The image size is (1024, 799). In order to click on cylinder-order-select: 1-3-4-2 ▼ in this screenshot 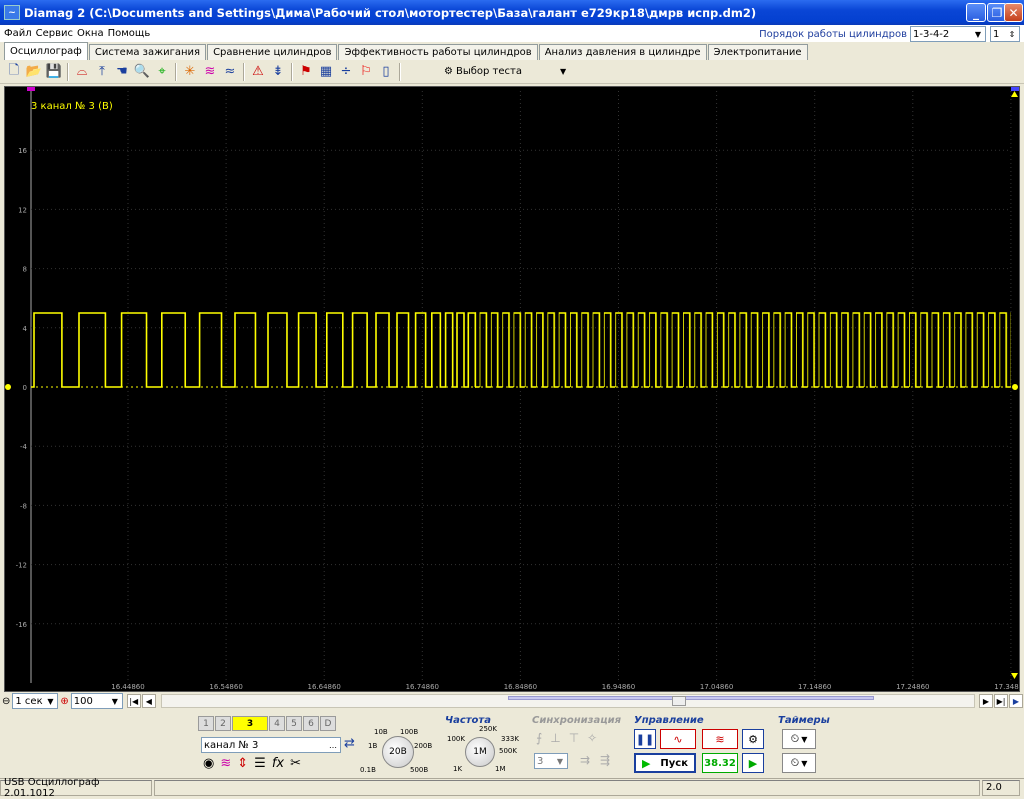, I will do `click(948, 34)`.